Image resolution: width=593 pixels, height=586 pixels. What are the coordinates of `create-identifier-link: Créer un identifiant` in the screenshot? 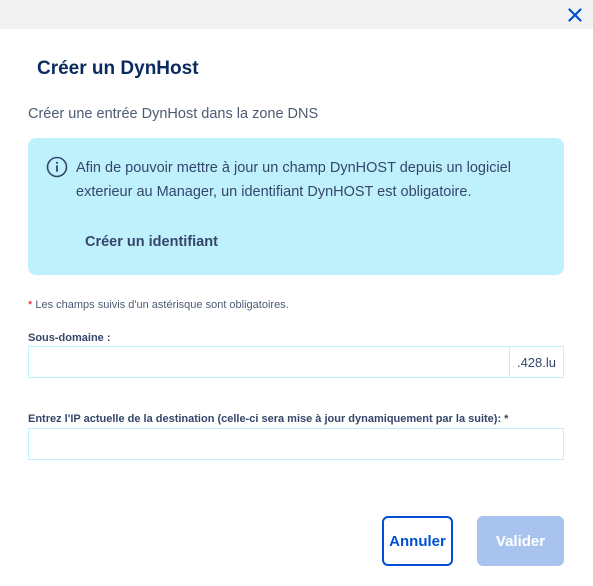 It's located at (151, 242).